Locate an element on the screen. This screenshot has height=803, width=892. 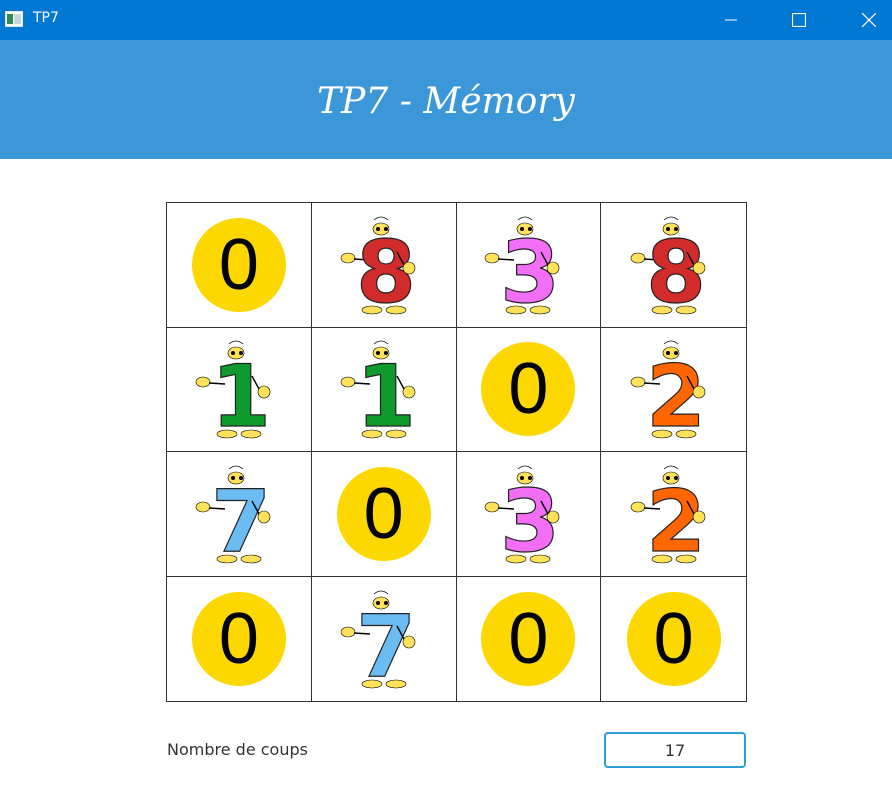
window-titlebar: TP7 is located at coordinates (446, 20).